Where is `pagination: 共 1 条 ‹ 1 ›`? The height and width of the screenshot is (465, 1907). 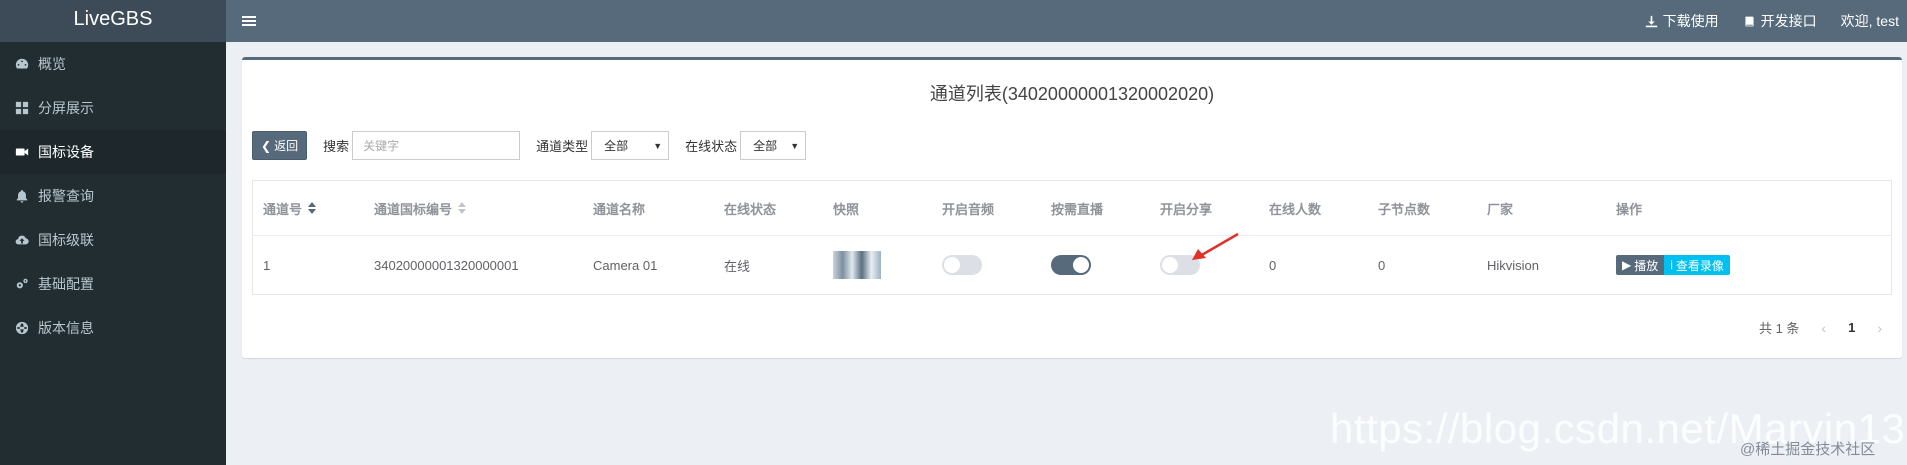
pagination: 共 1 条 ‹ 1 › is located at coordinates (1820, 327).